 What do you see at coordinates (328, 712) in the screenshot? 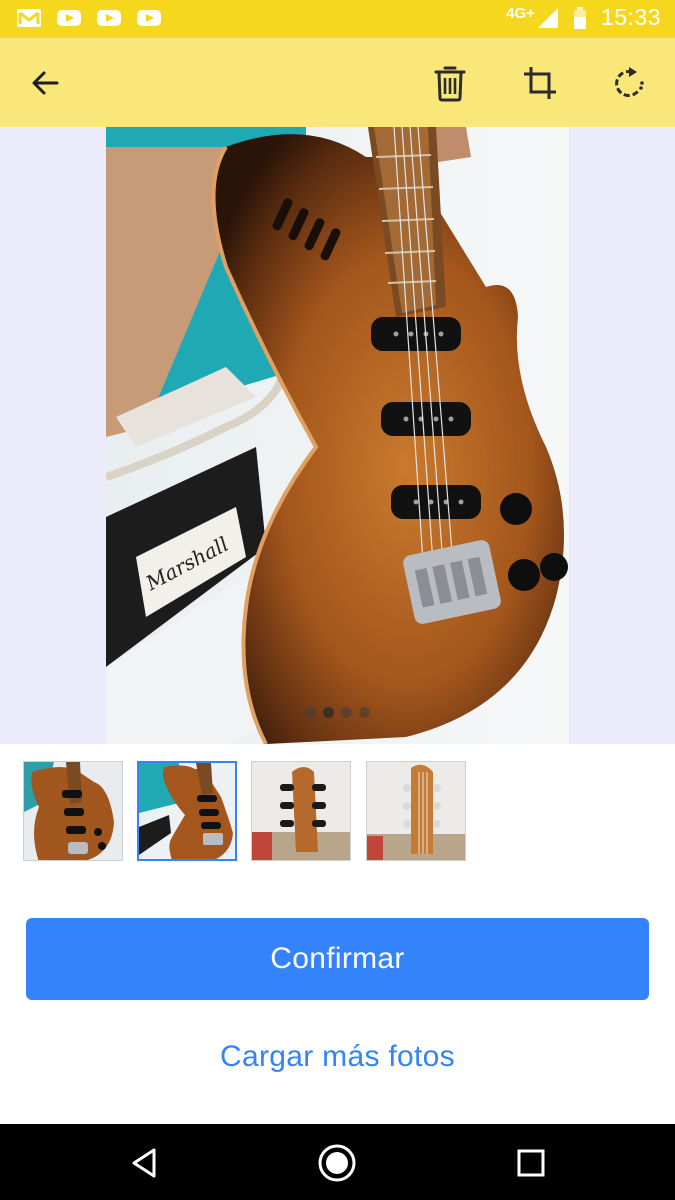
I see `pager-dot-active` at bounding box center [328, 712].